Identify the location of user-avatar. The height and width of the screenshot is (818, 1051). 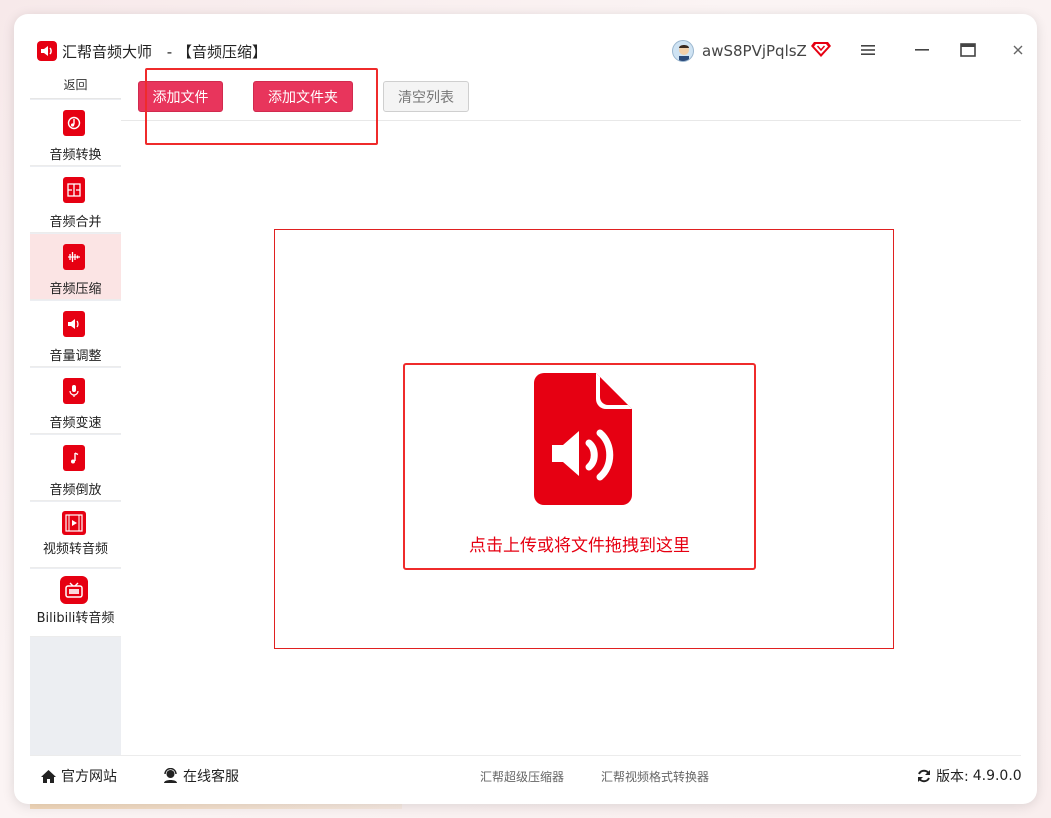
(683, 51).